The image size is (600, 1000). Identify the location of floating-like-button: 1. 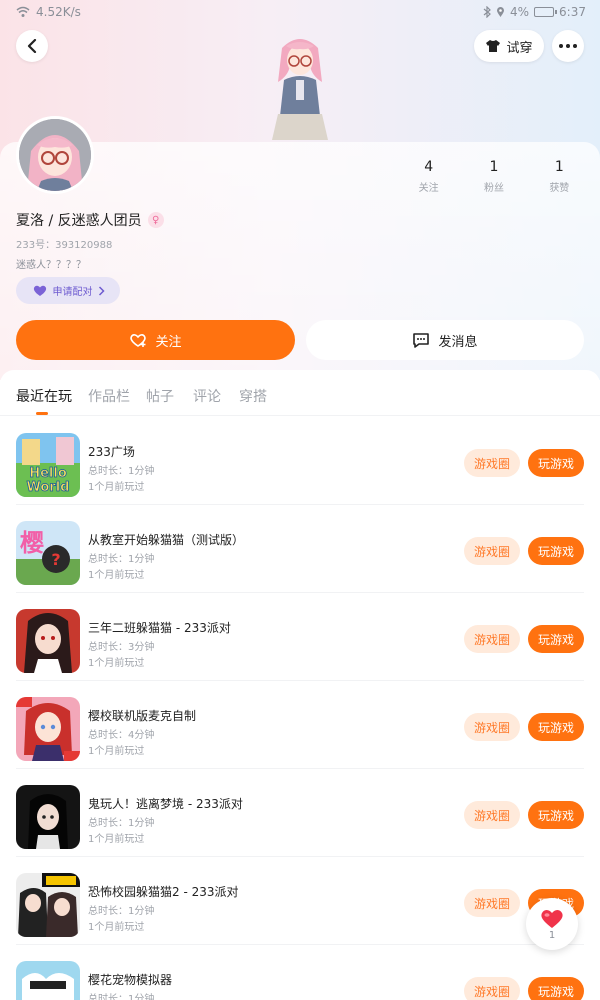
(552, 924).